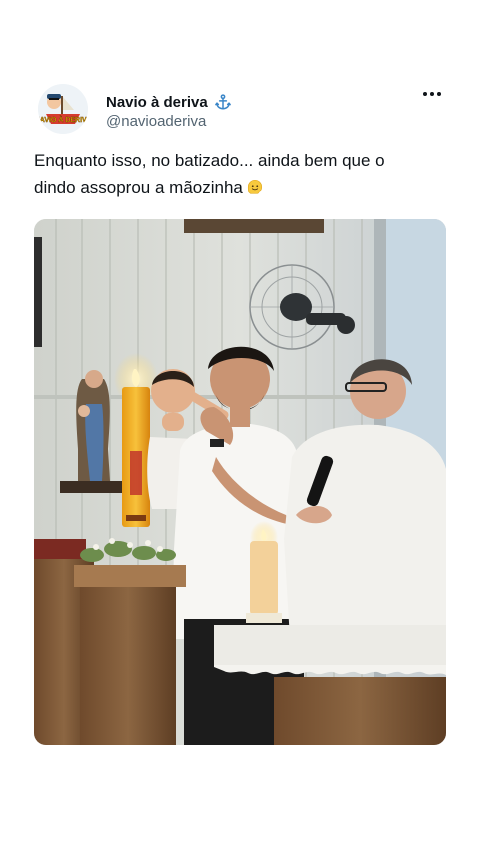 Image resolution: width=480 pixels, height=854 pixels. Describe the element at coordinates (254, 186) in the screenshot. I see `melting-face-emoji` at that location.